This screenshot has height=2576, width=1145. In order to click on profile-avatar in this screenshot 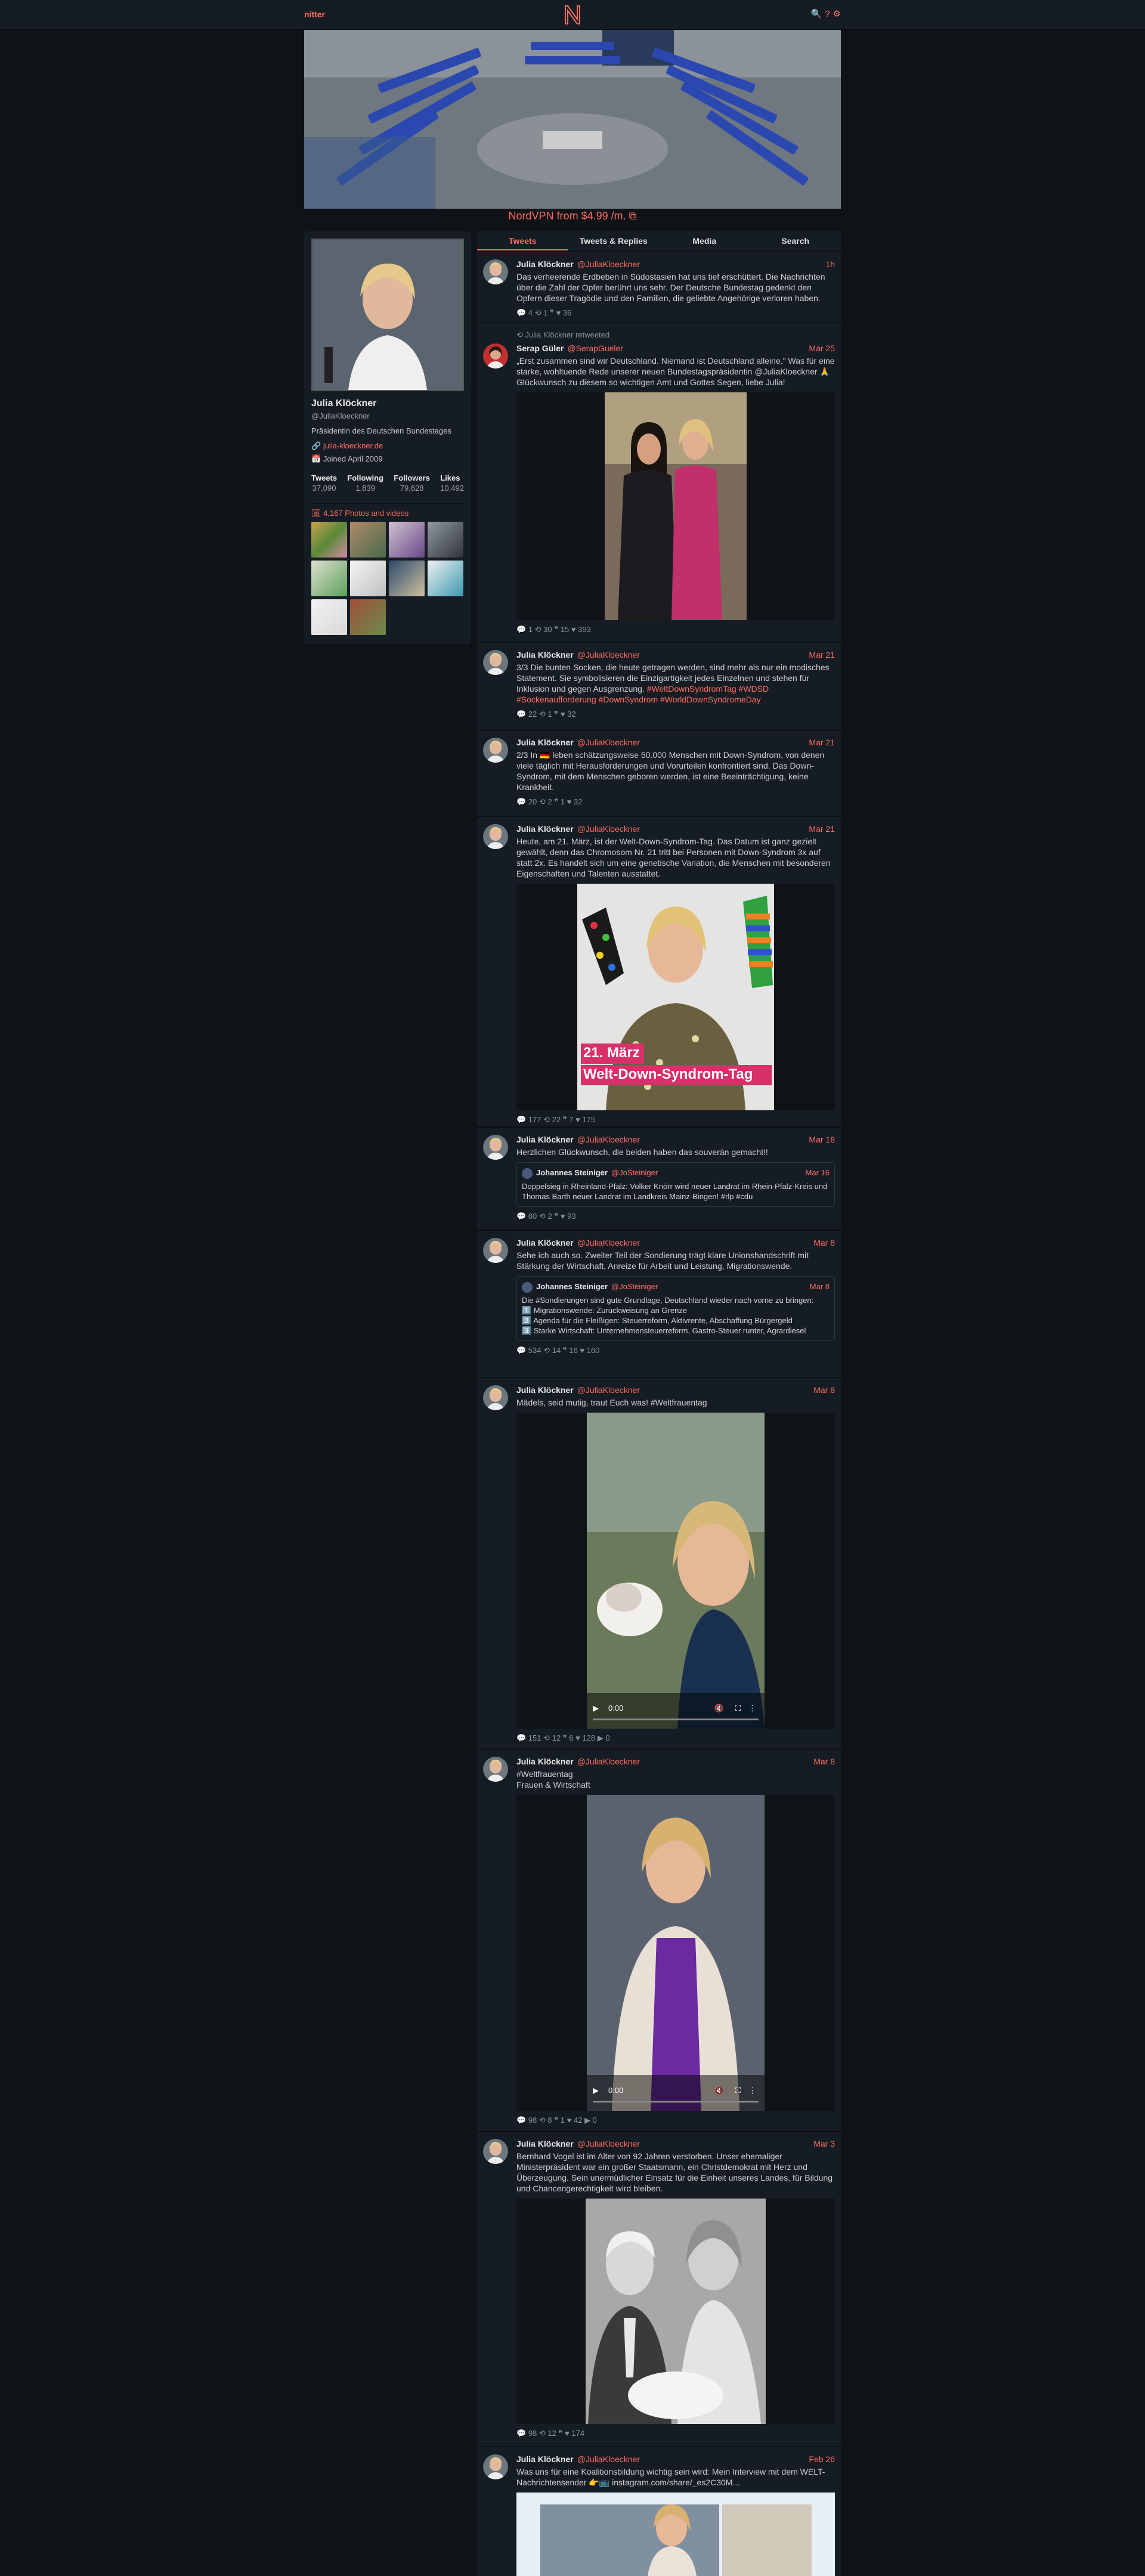, I will do `click(387, 315)`.